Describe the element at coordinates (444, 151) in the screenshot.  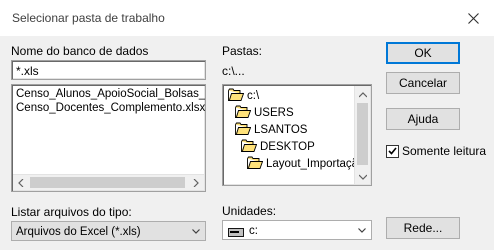
I see `readonly-label: Somente leitura` at that location.